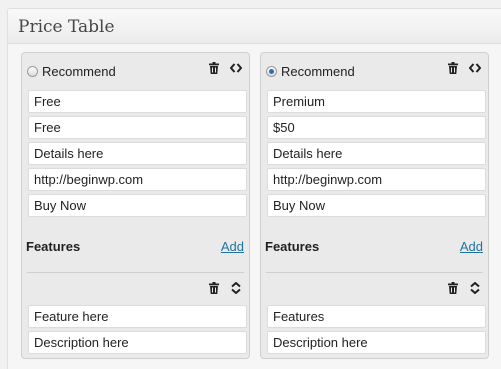 The height and width of the screenshot is (369, 501). What do you see at coordinates (137, 127) in the screenshot?
I see `price-field: Free` at bounding box center [137, 127].